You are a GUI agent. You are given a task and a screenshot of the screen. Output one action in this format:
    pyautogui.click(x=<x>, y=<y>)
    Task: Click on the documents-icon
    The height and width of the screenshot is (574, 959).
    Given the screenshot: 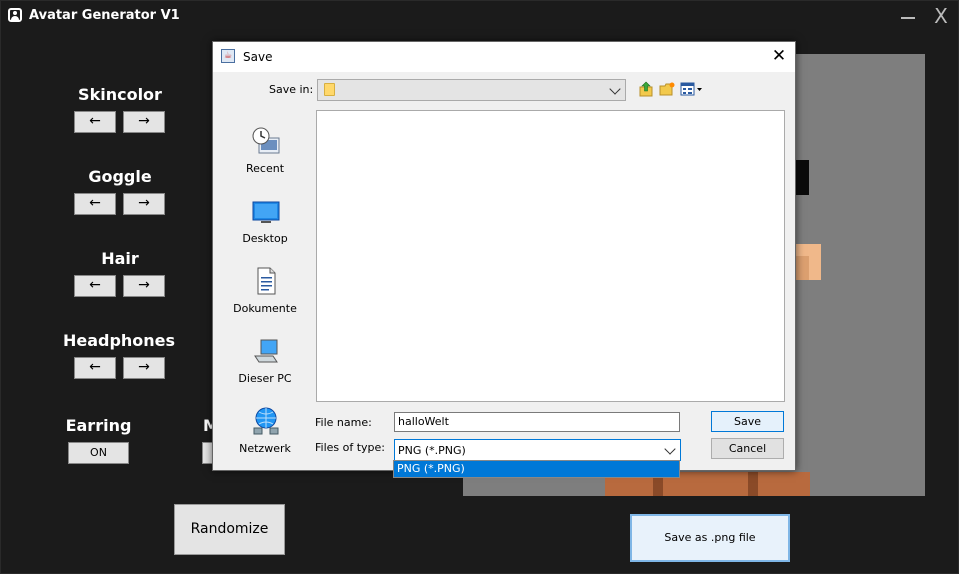 What is the action you would take?
    pyautogui.click(x=266, y=281)
    